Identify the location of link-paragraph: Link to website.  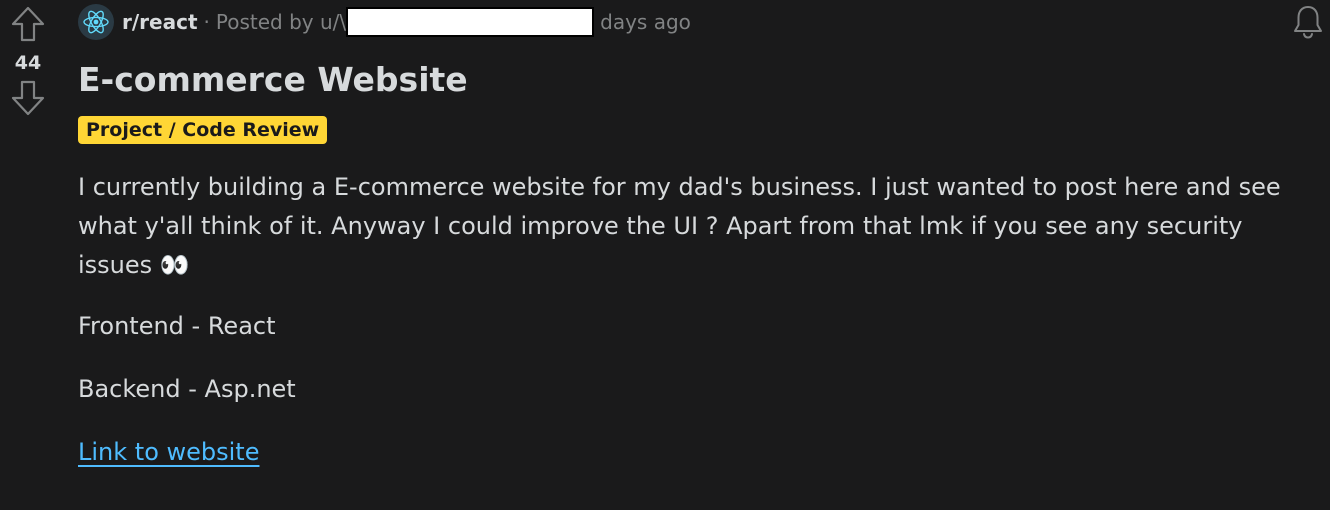
(693, 452).